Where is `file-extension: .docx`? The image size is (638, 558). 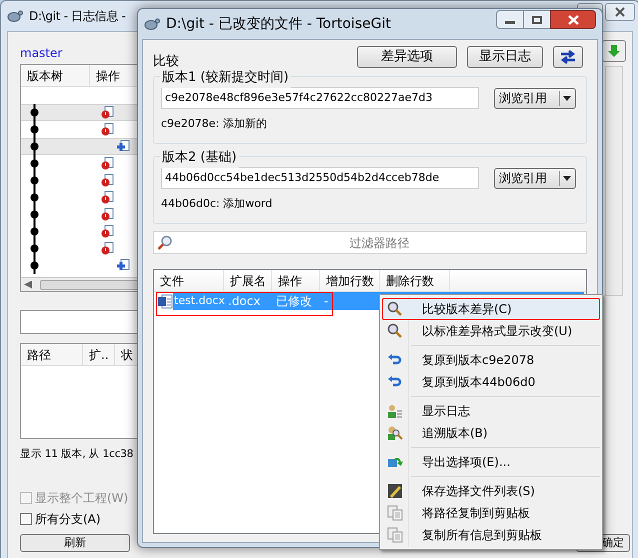
file-extension: .docx is located at coordinates (245, 301).